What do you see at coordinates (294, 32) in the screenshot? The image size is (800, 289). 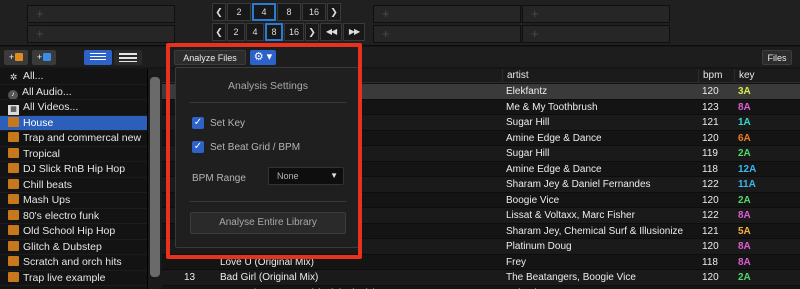 I see `roll-length-button: 16` at bounding box center [294, 32].